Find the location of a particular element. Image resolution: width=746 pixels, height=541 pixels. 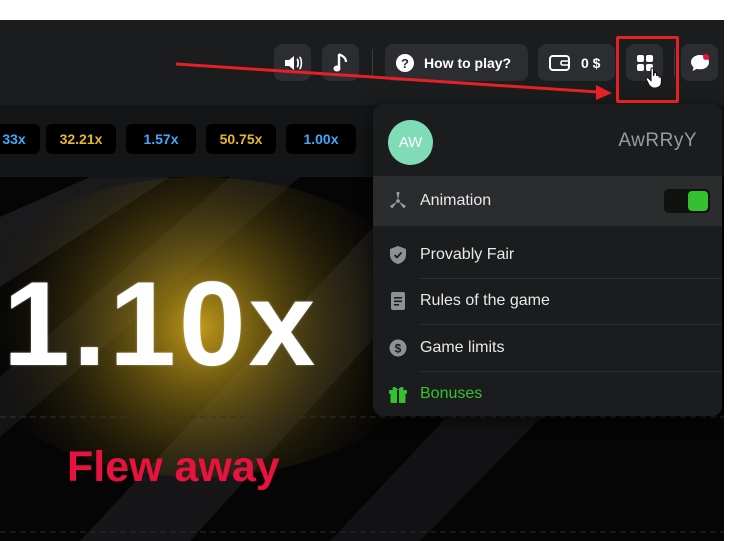

toggle-knob is located at coordinates (698, 201).